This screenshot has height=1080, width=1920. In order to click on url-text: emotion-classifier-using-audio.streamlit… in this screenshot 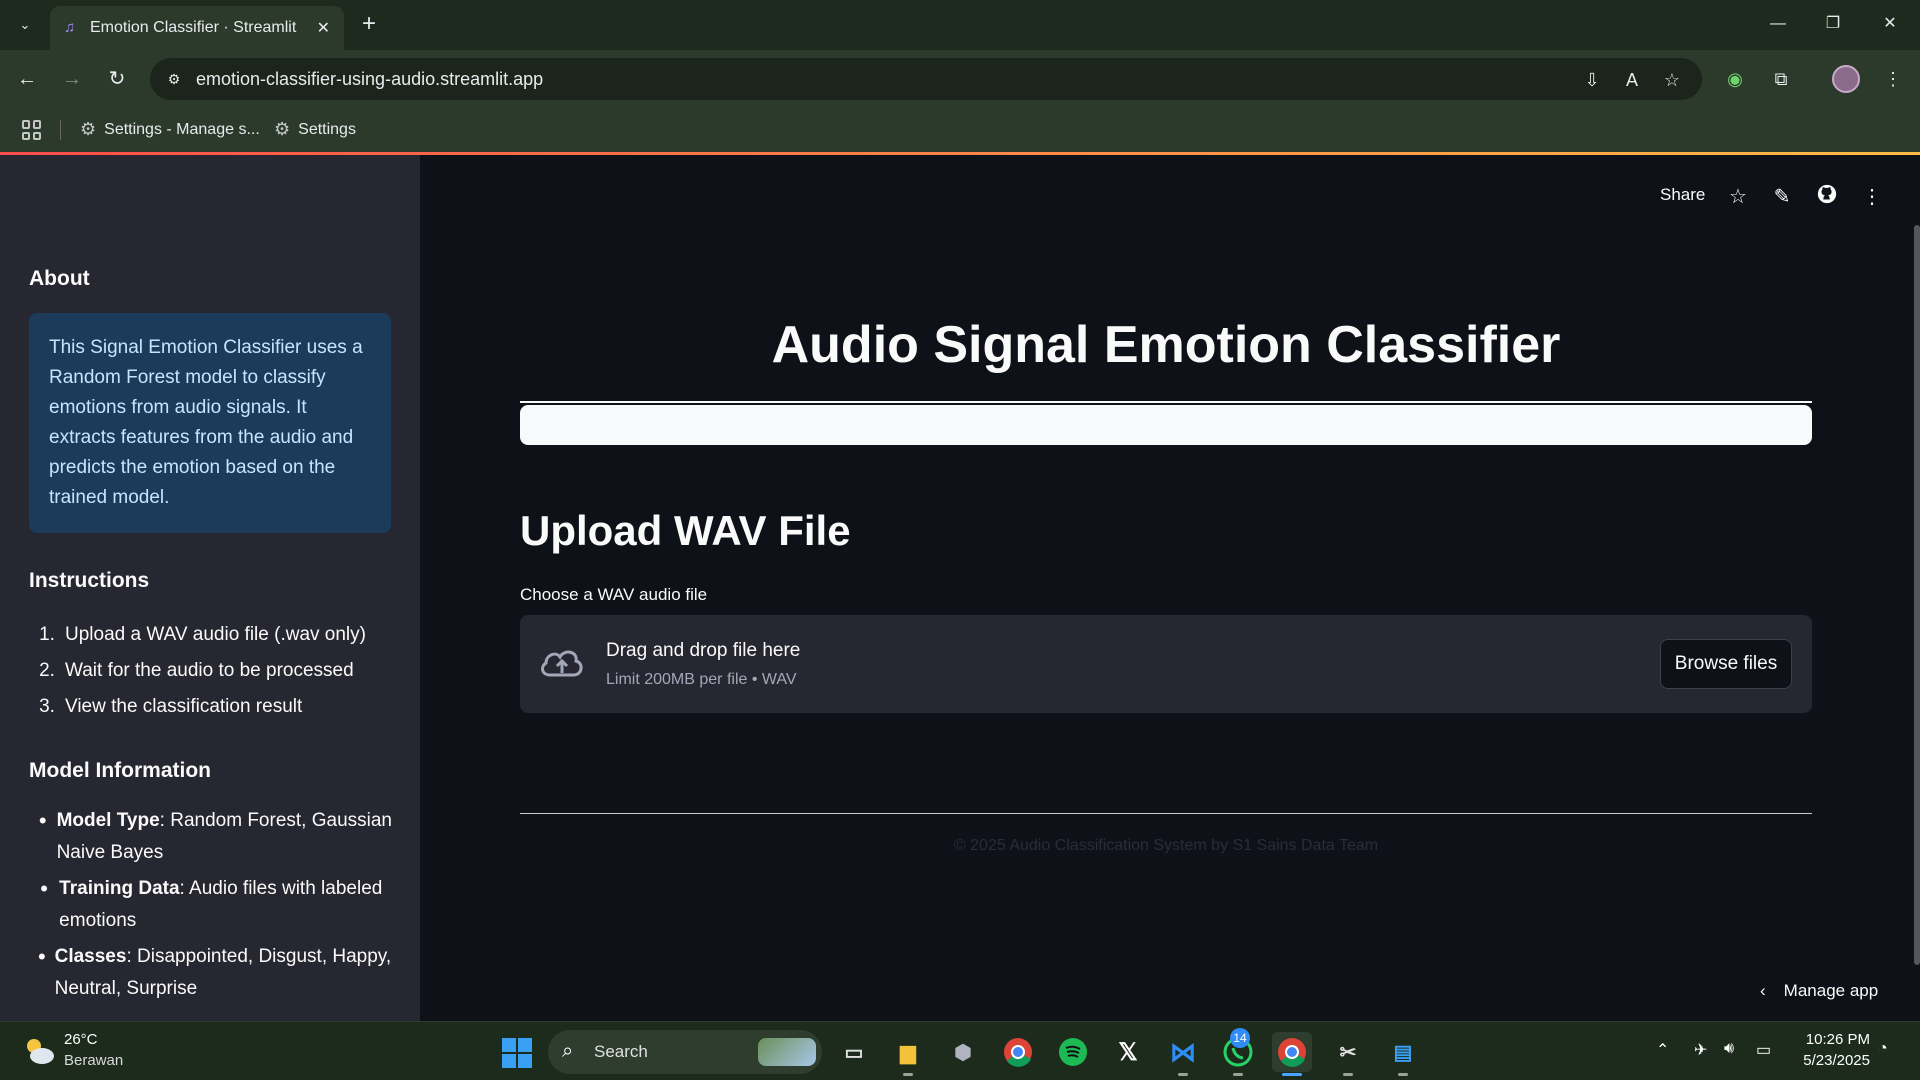, I will do `click(370, 79)`.